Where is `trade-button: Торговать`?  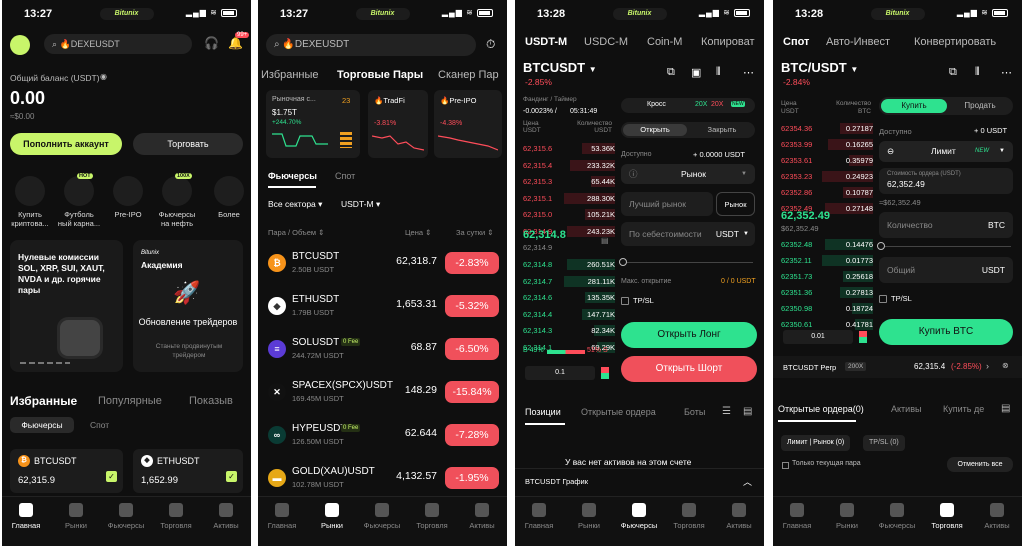 trade-button: Торговать is located at coordinates (188, 144).